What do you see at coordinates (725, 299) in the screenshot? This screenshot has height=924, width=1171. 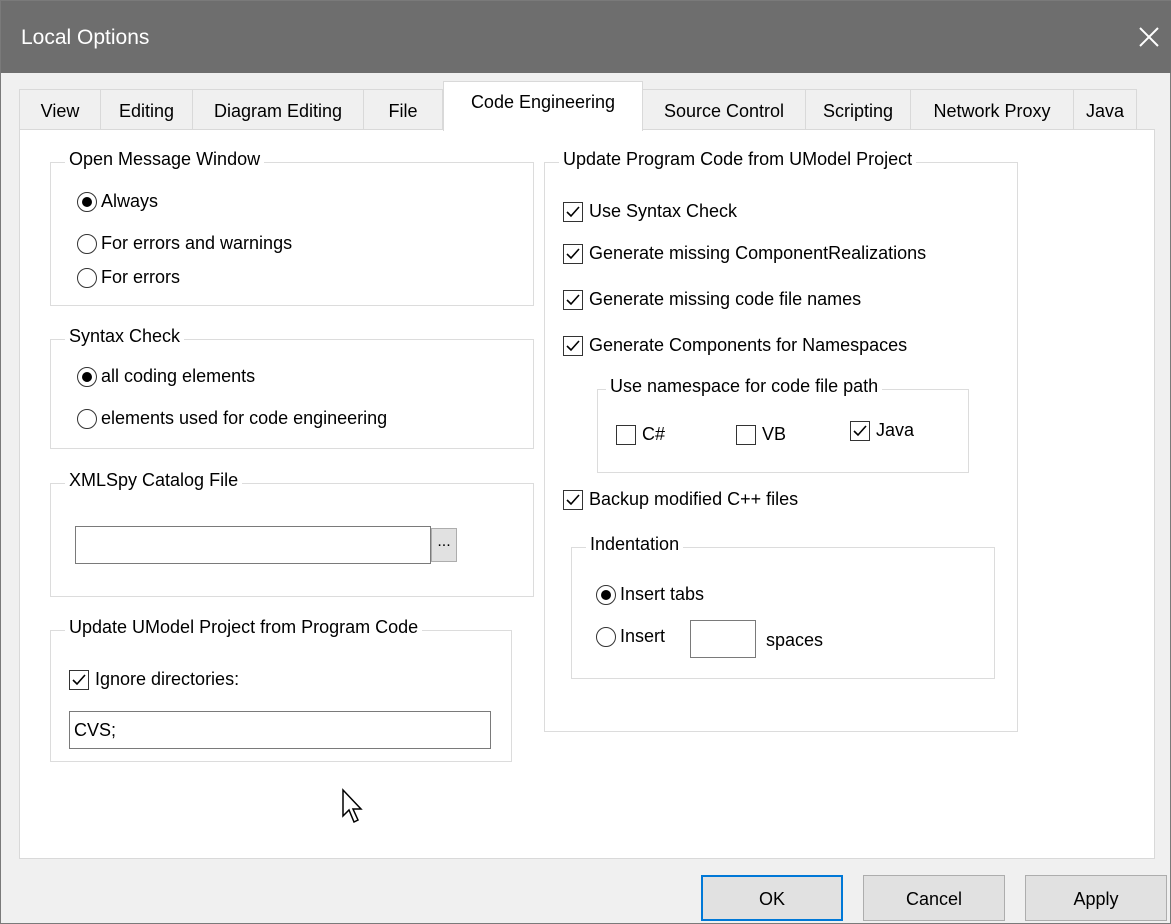 I see `checkbox-label: Generate missing code file names` at bounding box center [725, 299].